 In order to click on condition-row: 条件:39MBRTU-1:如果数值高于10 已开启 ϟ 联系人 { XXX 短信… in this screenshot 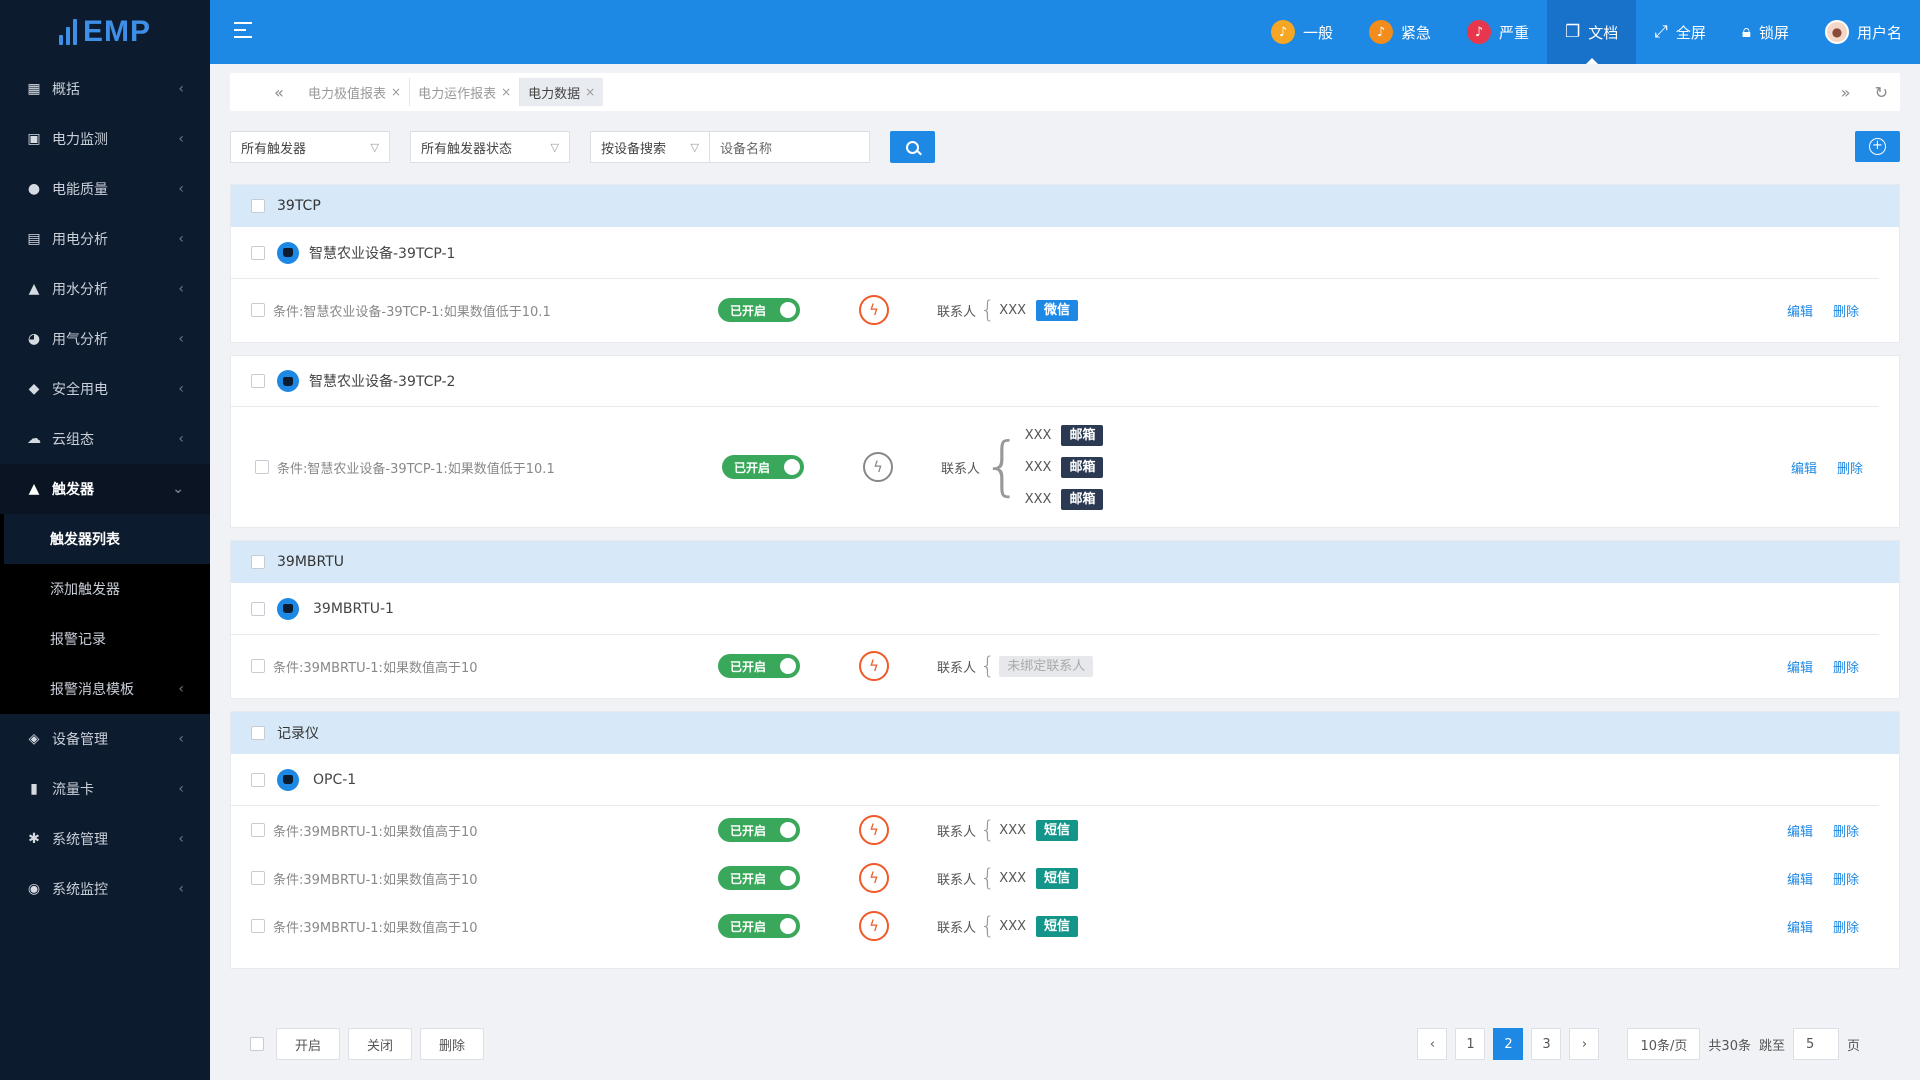, I will do `click(1065, 878)`.